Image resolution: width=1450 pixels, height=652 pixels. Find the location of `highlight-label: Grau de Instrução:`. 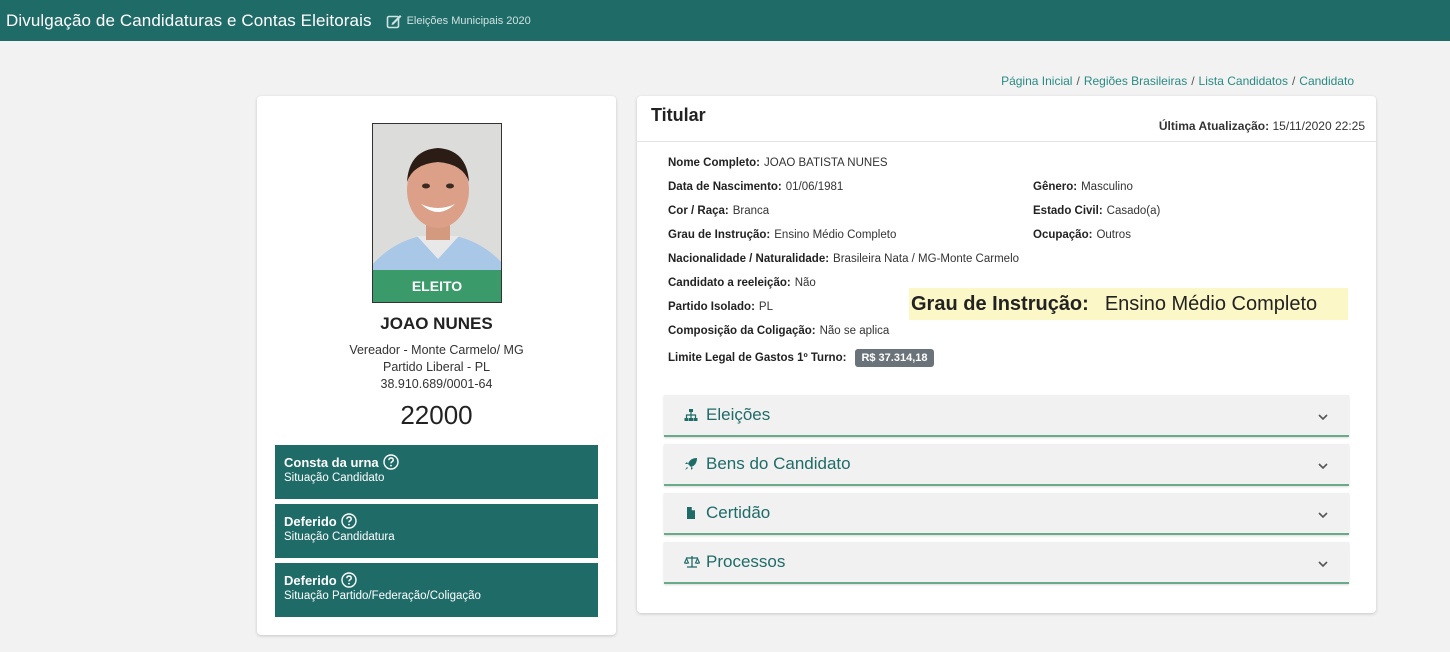

highlight-label: Grau de Instrução: is located at coordinates (1000, 303).